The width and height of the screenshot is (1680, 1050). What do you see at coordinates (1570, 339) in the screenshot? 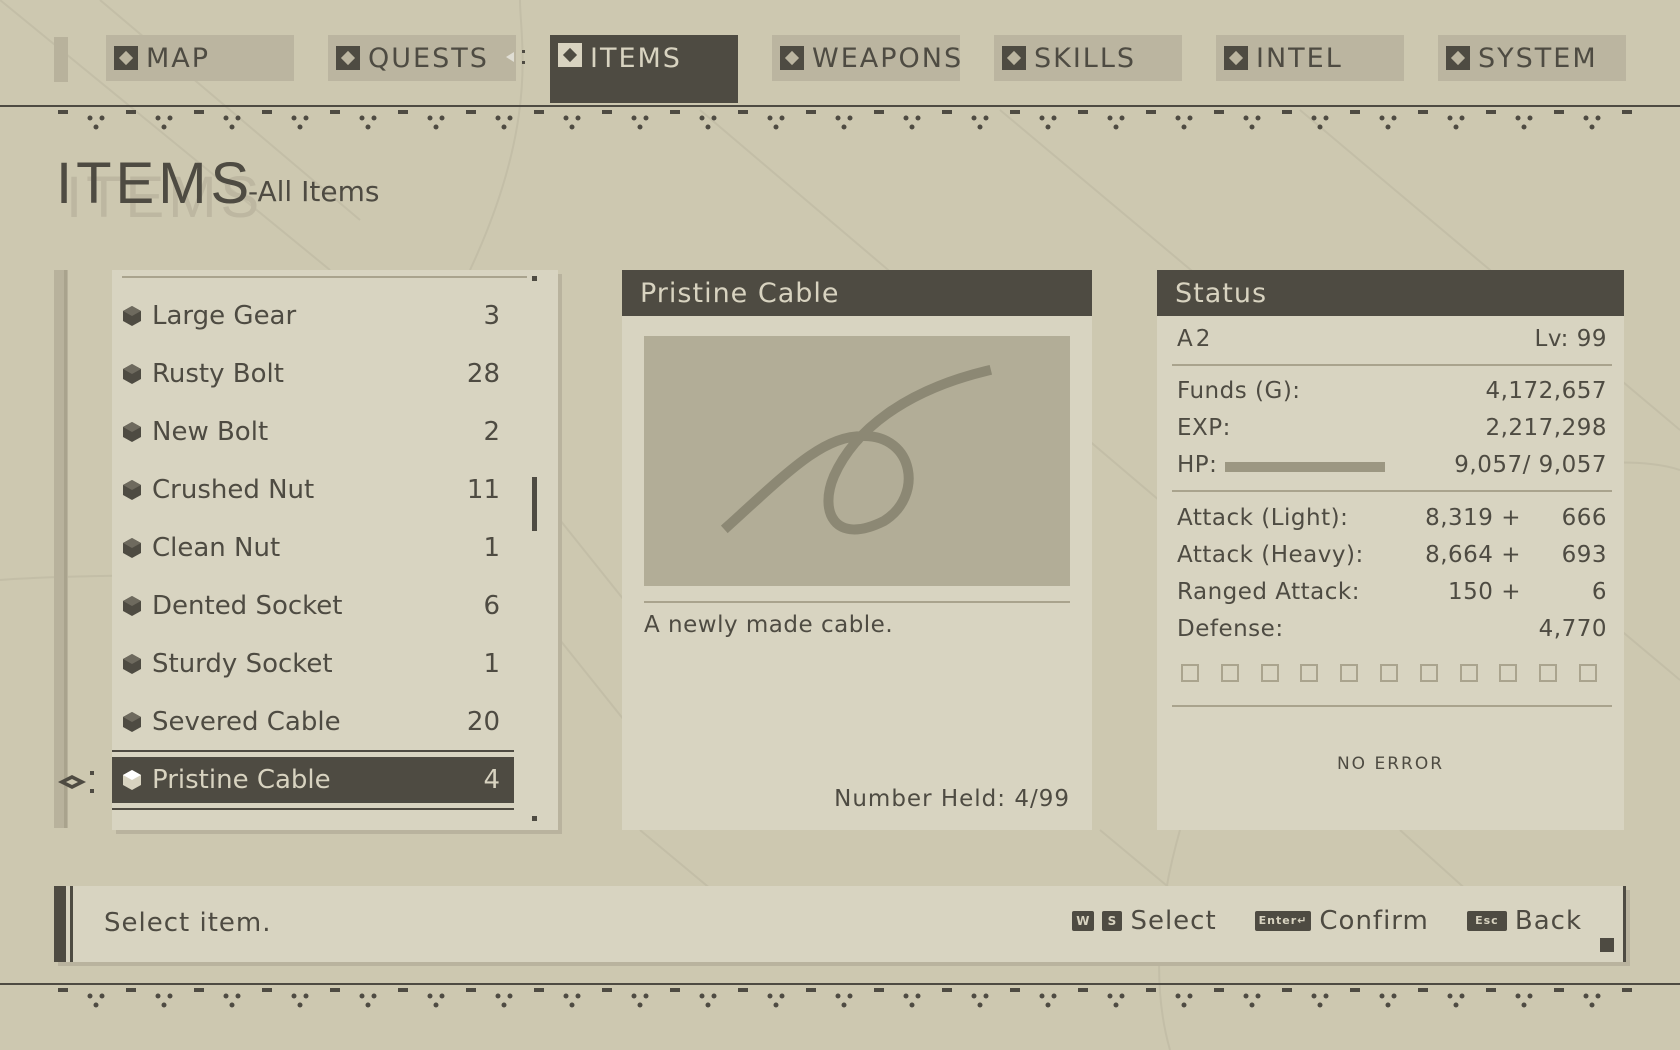
I see `character-level: Lv: 99` at bounding box center [1570, 339].